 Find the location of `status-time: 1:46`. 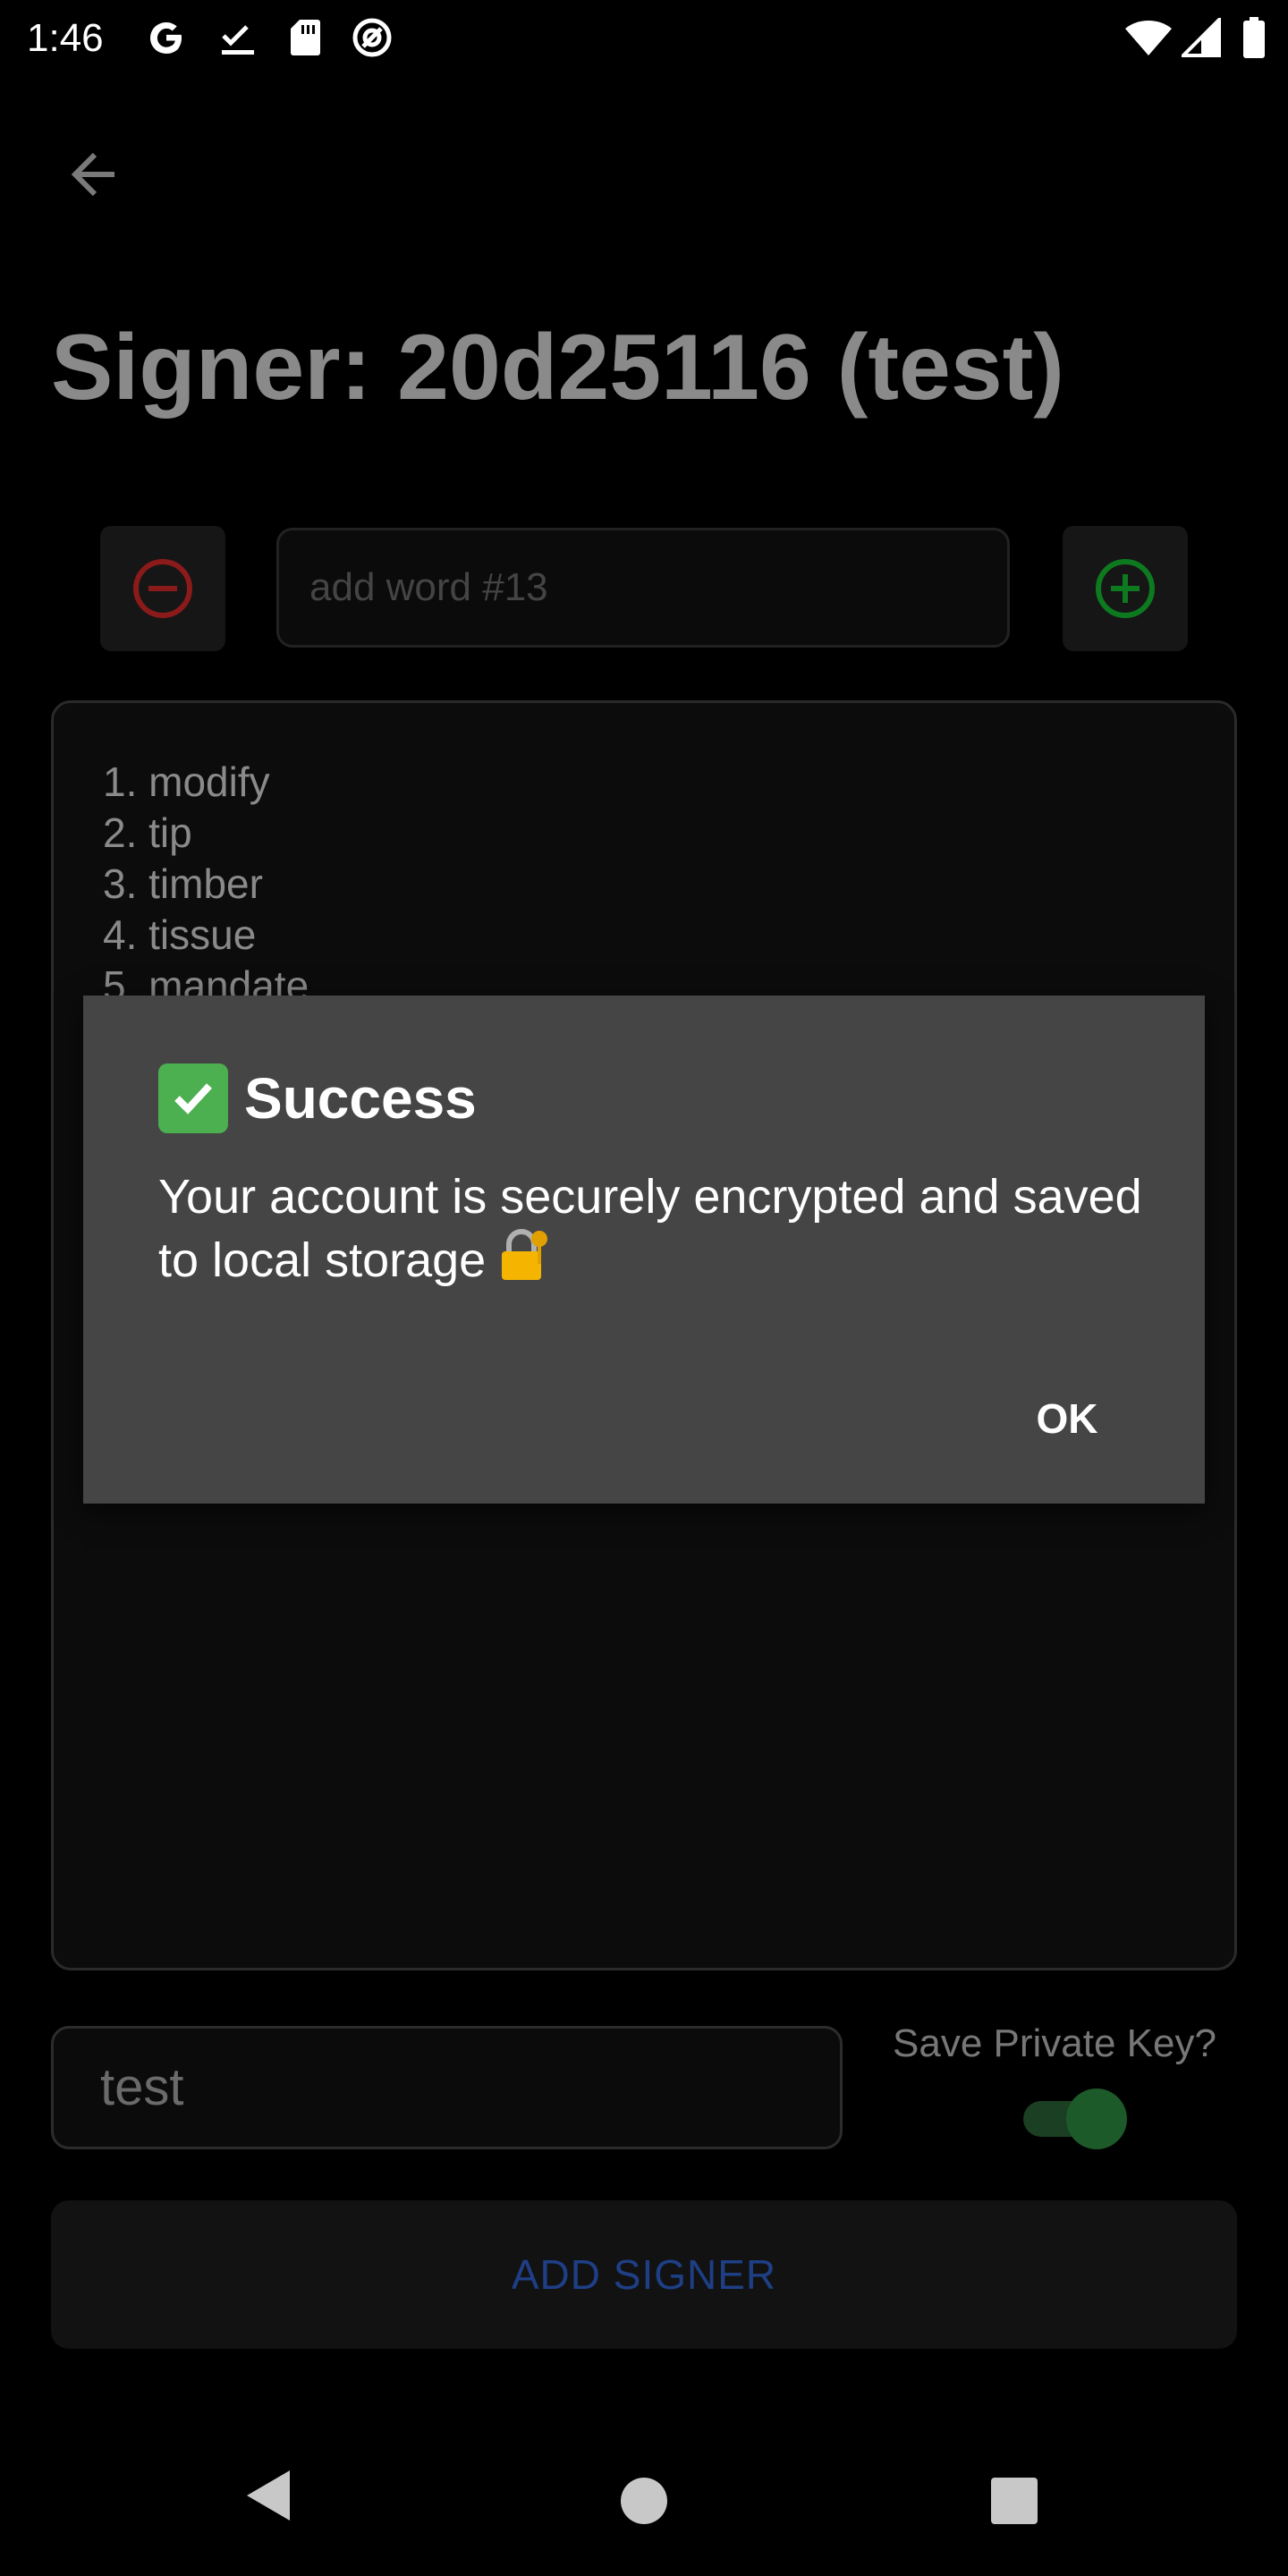

status-time: 1:46 is located at coordinates (65, 38).